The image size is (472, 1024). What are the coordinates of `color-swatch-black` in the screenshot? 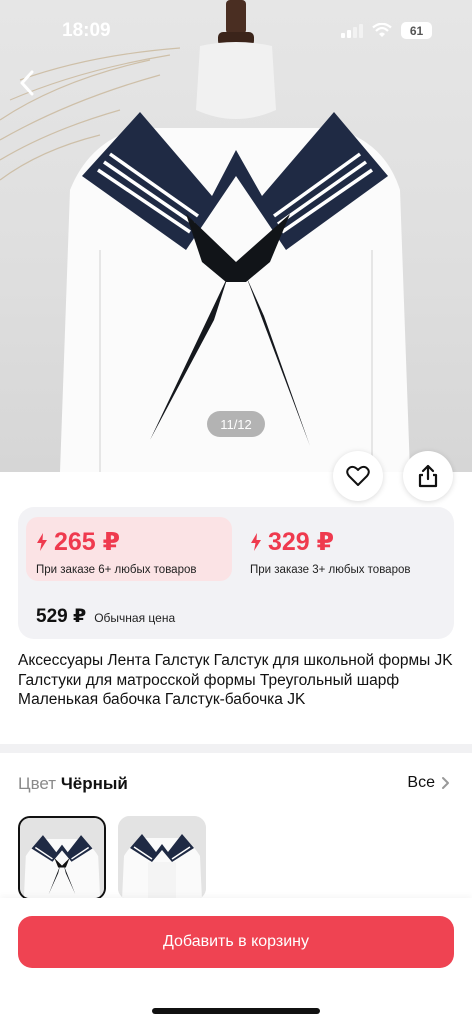 It's located at (62, 858).